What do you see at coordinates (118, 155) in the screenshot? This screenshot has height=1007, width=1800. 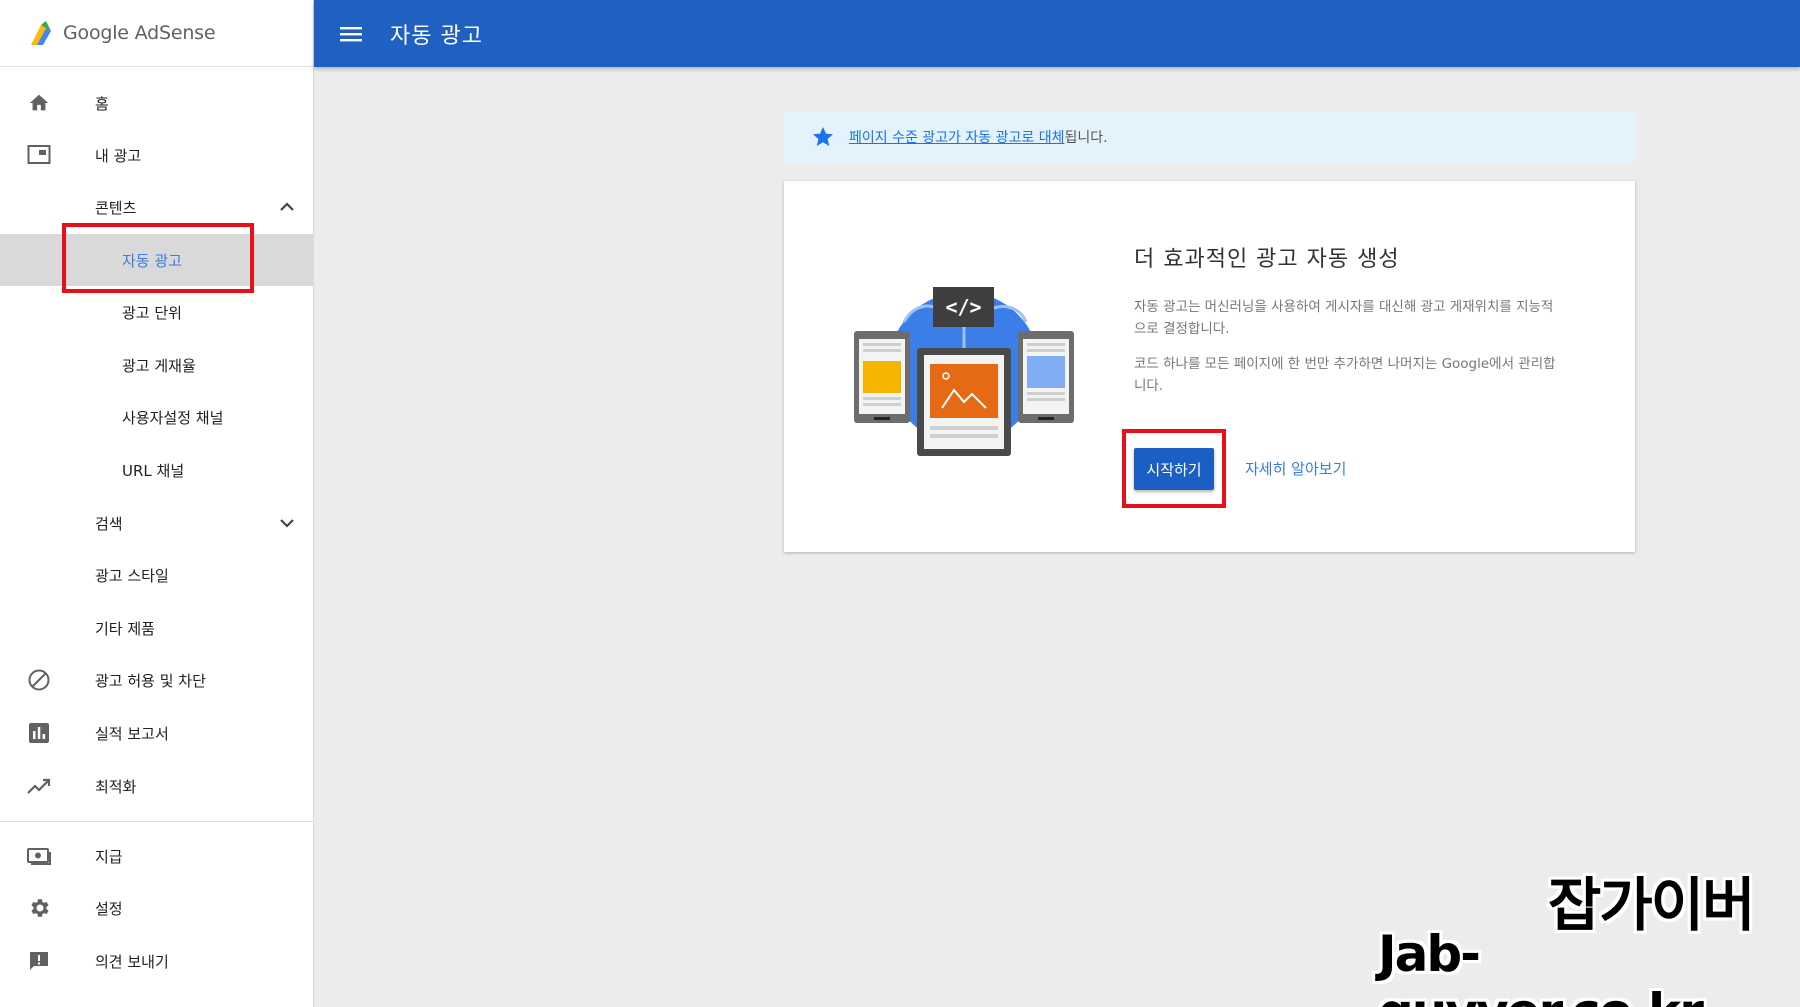 I see `sidebar-item-label: 내 광고` at bounding box center [118, 155].